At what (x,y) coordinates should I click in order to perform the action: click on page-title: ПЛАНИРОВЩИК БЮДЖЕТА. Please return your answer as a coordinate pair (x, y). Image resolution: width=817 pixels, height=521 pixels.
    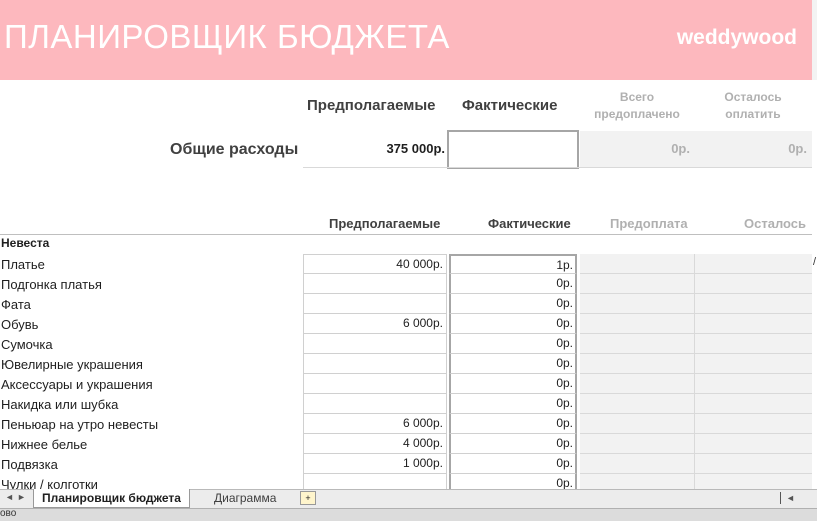
    Looking at the image, I should click on (227, 36).